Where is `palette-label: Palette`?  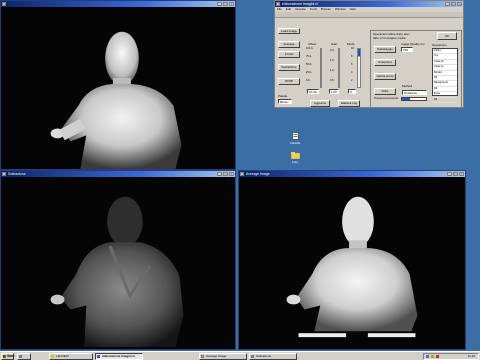
palette-label: Palette is located at coordinates (283, 96).